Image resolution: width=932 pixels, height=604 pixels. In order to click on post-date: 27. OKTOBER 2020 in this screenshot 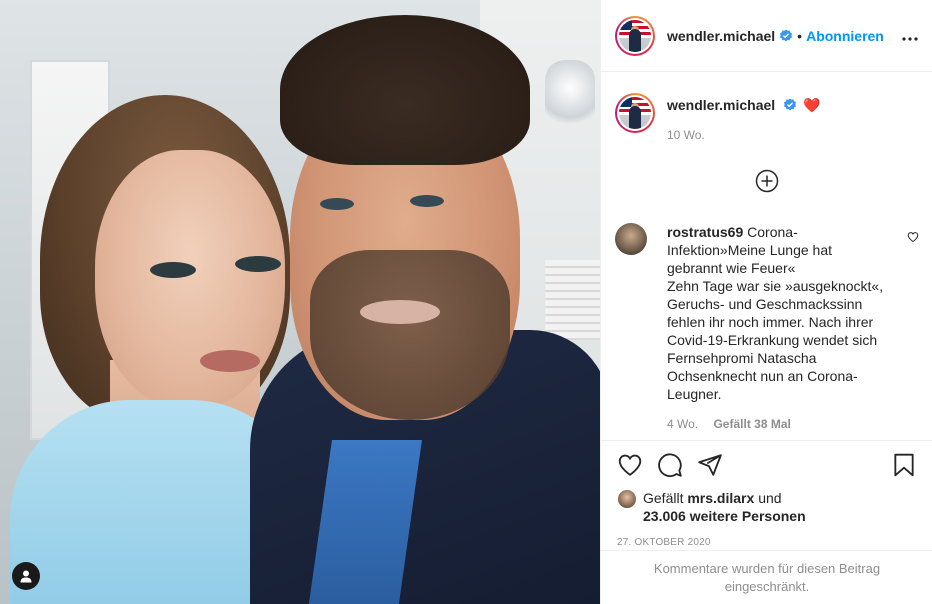, I will do `click(766, 542)`.